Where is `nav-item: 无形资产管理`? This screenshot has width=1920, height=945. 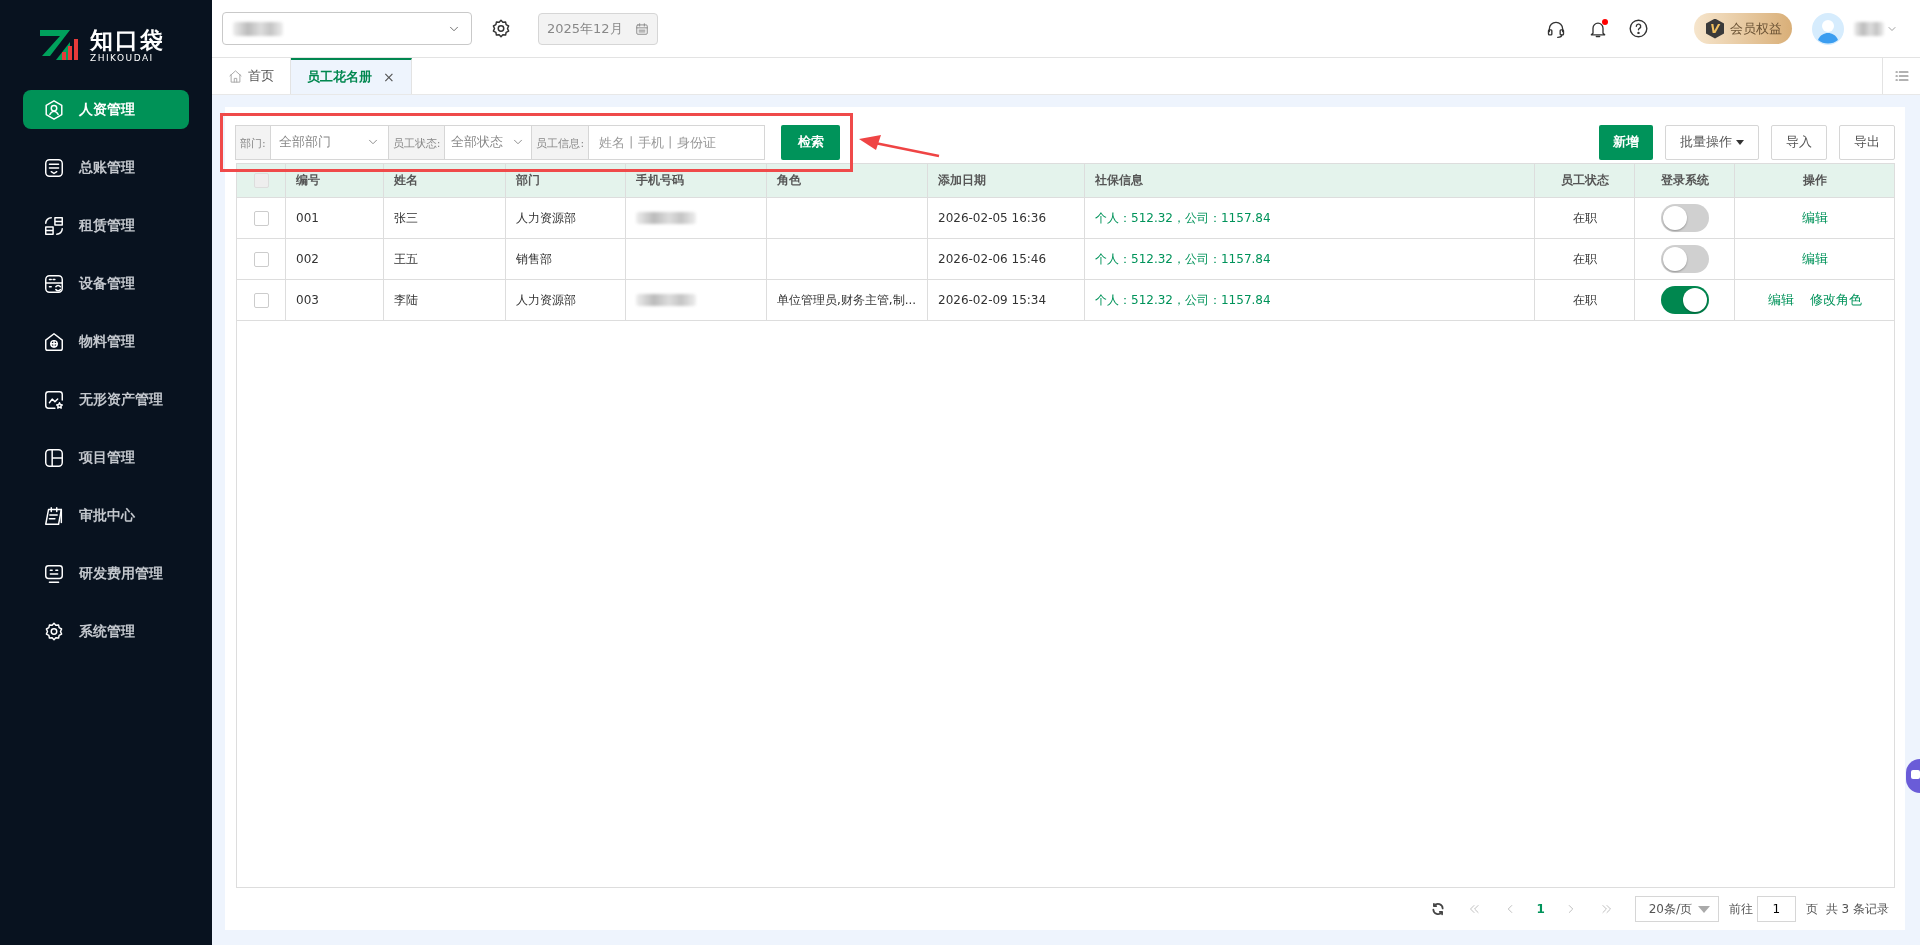
nav-item: 无形资产管理 is located at coordinates (106, 399).